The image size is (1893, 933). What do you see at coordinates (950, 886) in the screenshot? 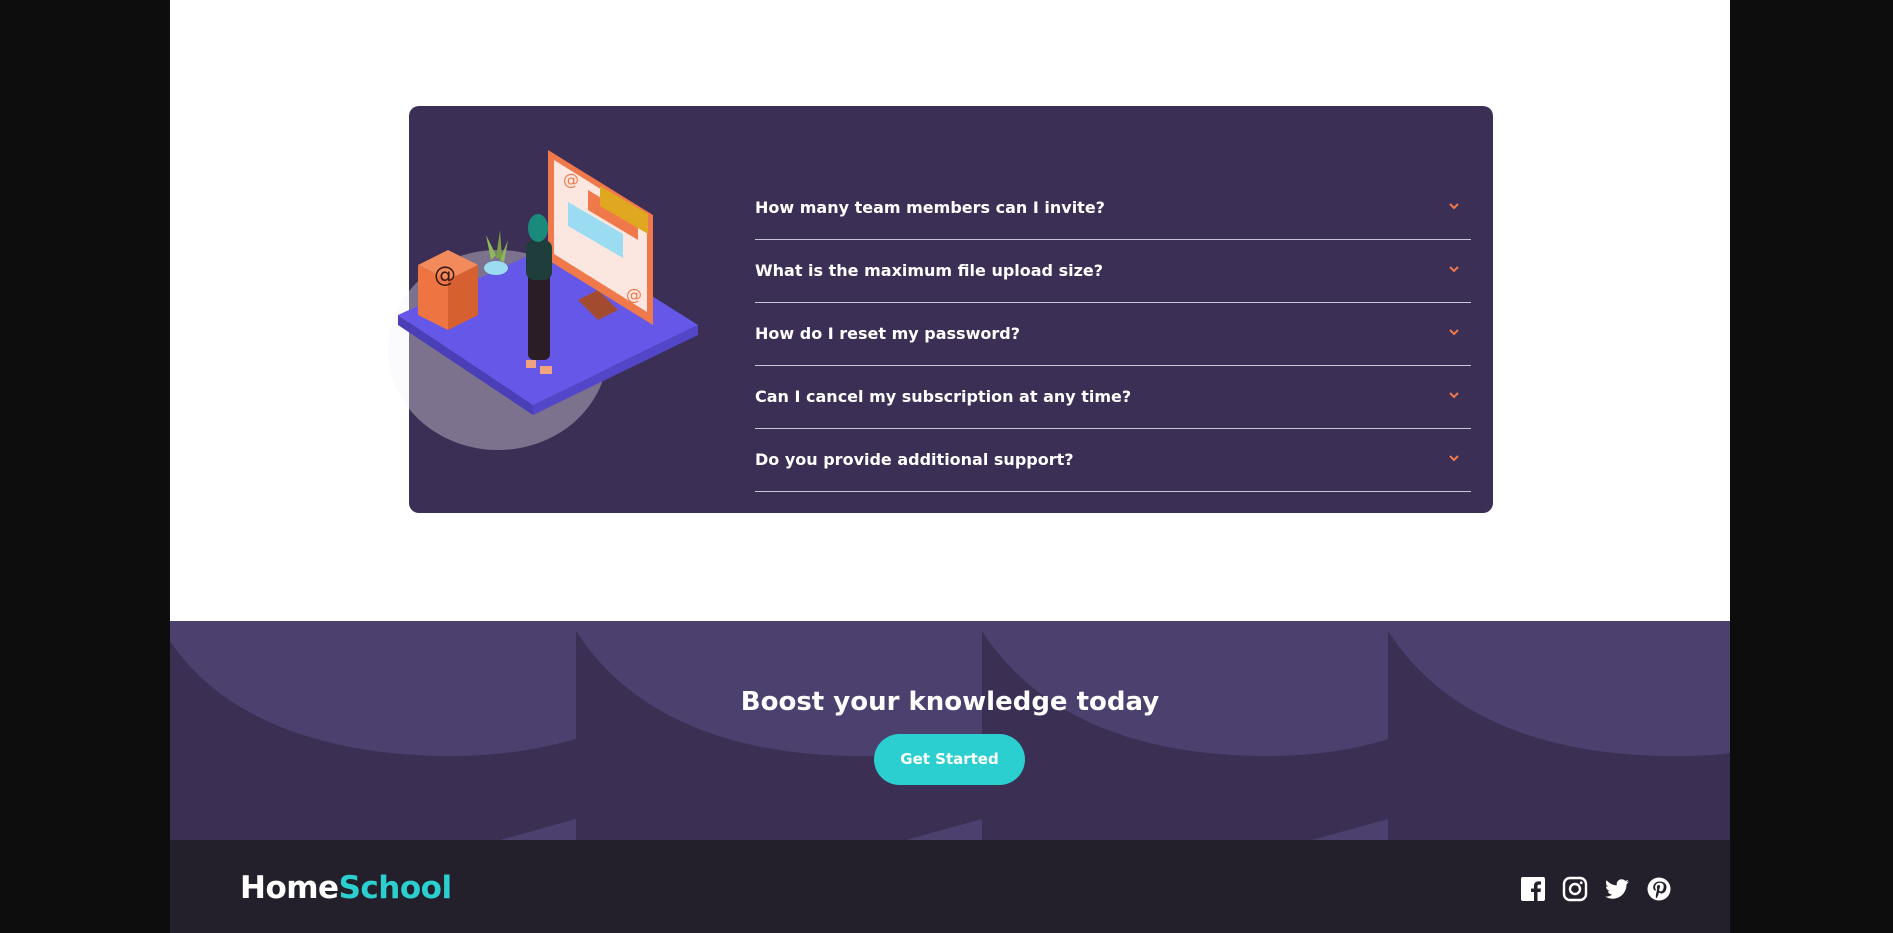
I see `footer: HomeSchool` at bounding box center [950, 886].